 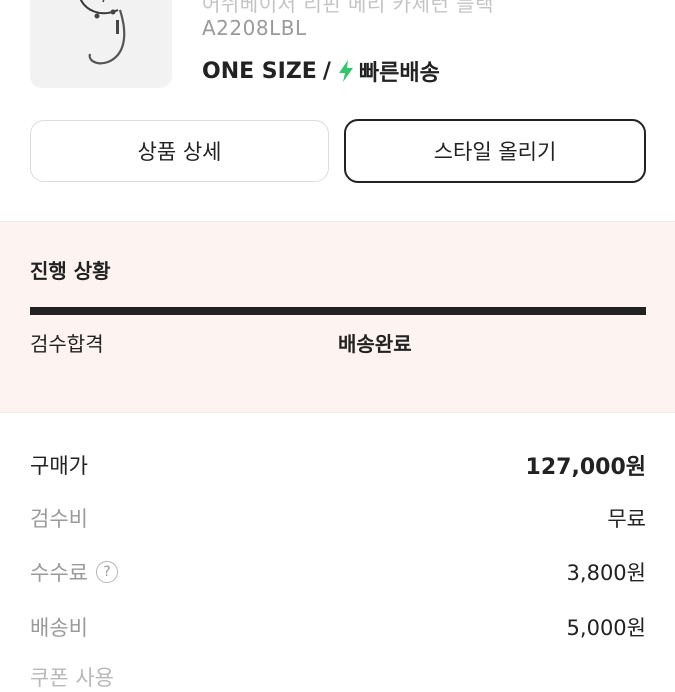 What do you see at coordinates (321, 71) in the screenshot?
I see `product-size-shipping: ONE SIZE / 빠른배송` at bounding box center [321, 71].